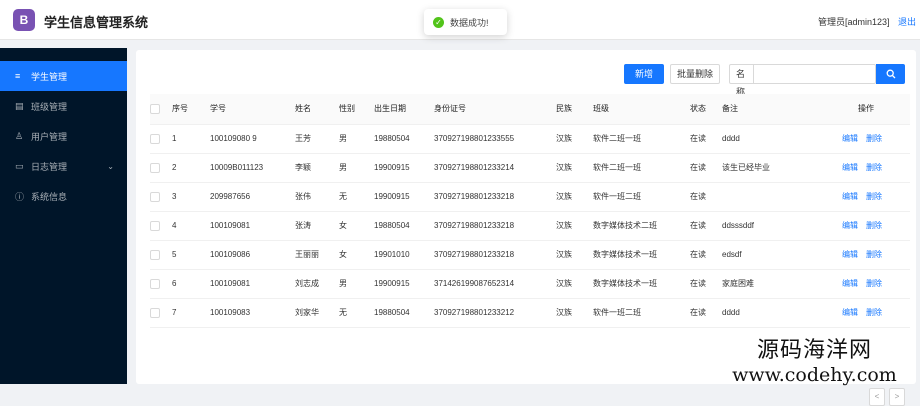 The height and width of the screenshot is (406, 920). I want to click on watermark: 源码海洋网 www.codehy.com, so click(814, 359).